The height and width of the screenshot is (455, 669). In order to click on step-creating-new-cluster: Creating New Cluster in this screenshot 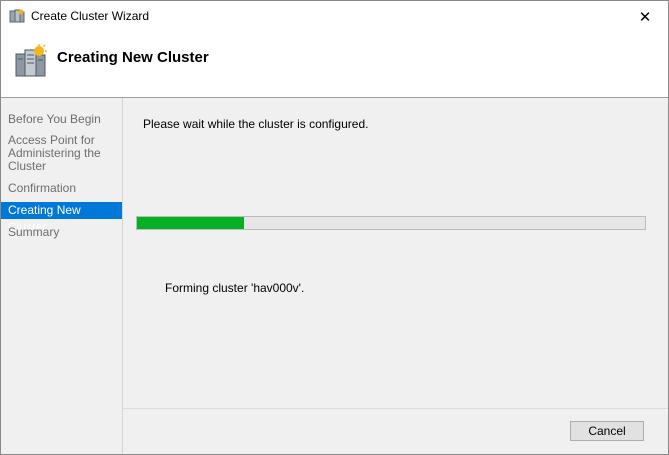, I will do `click(61, 218)`.